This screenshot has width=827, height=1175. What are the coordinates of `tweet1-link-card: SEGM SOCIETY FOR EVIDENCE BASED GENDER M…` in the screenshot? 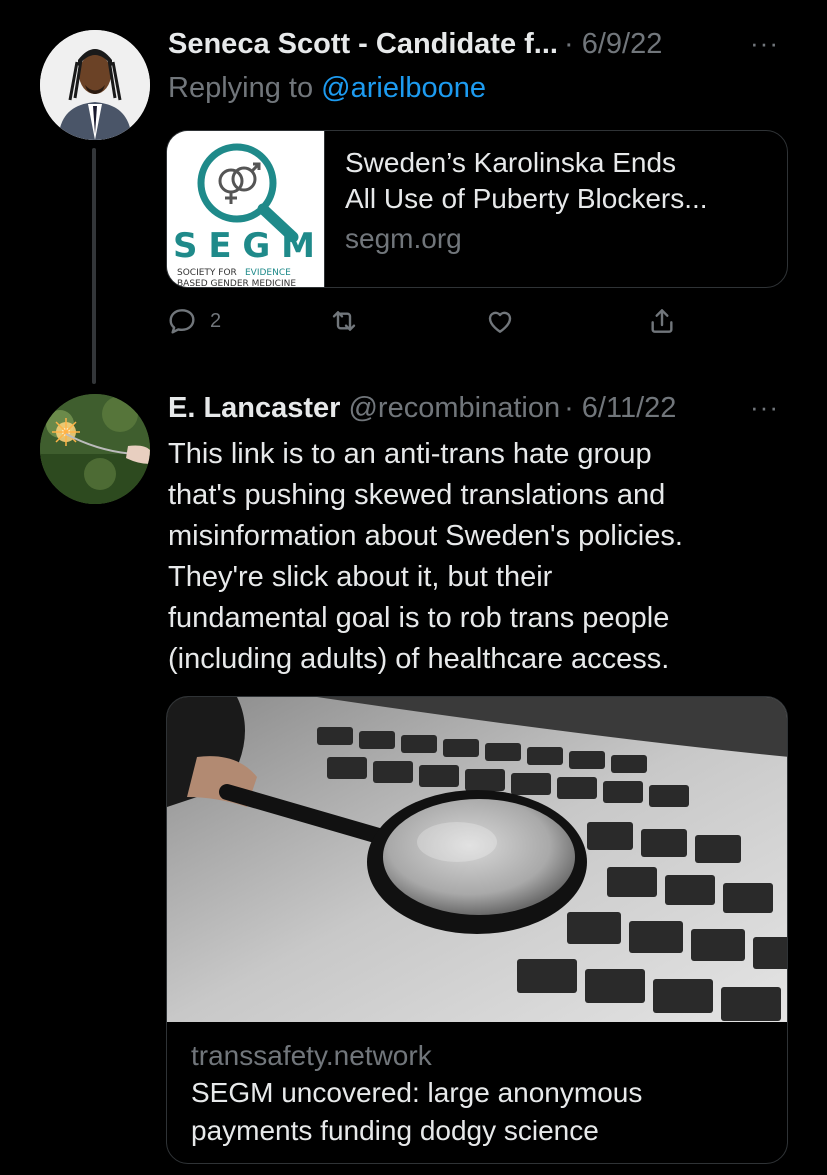 It's located at (477, 209).